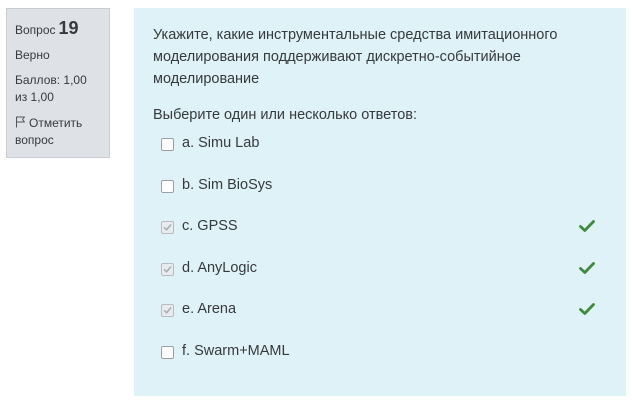 The height and width of the screenshot is (405, 632). I want to click on answer-option: b. Sim BioSys, so click(381, 196).